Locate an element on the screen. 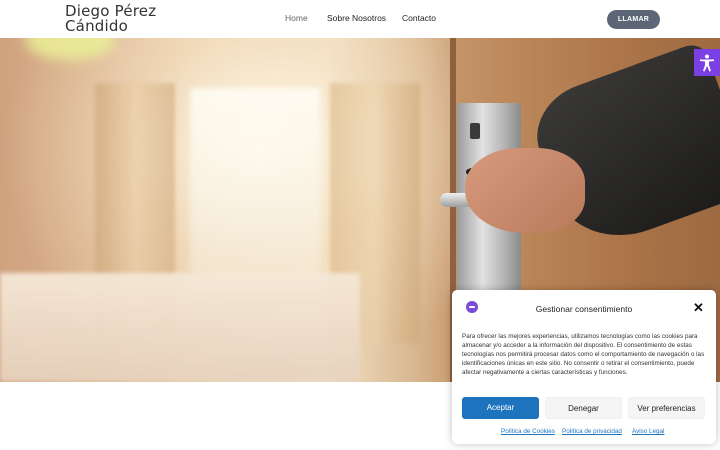 The width and height of the screenshot is (720, 450). hero-bed is located at coordinates (180, 327).